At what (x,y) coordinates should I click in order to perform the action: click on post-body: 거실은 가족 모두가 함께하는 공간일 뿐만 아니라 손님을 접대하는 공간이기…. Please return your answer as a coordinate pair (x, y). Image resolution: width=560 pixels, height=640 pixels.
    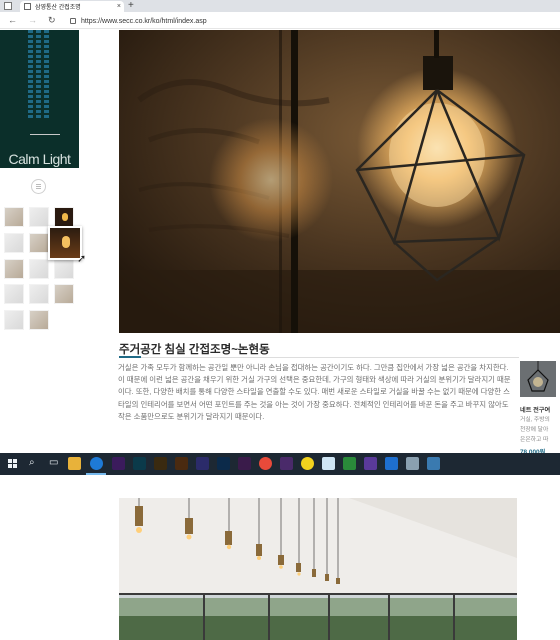
    Looking at the image, I should click on (314, 392).